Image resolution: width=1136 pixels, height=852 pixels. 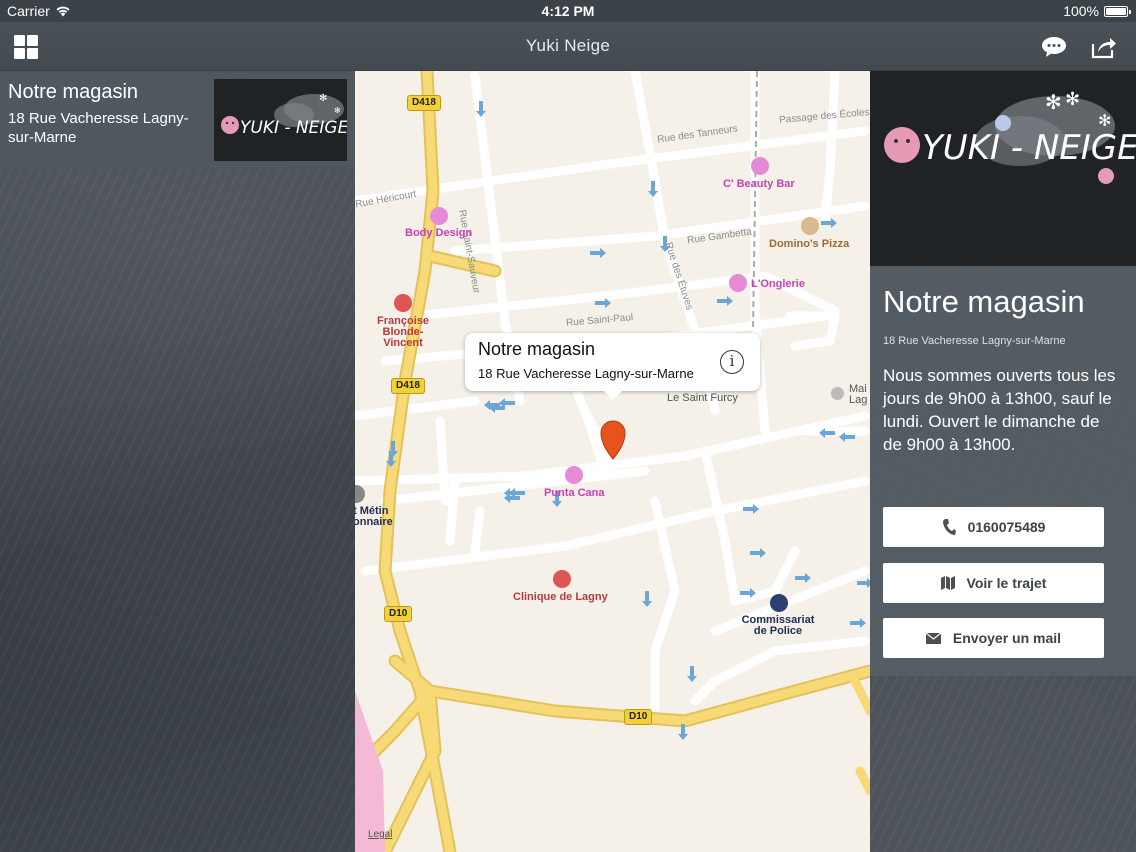 I want to click on info-icon: i, so click(x=732, y=362).